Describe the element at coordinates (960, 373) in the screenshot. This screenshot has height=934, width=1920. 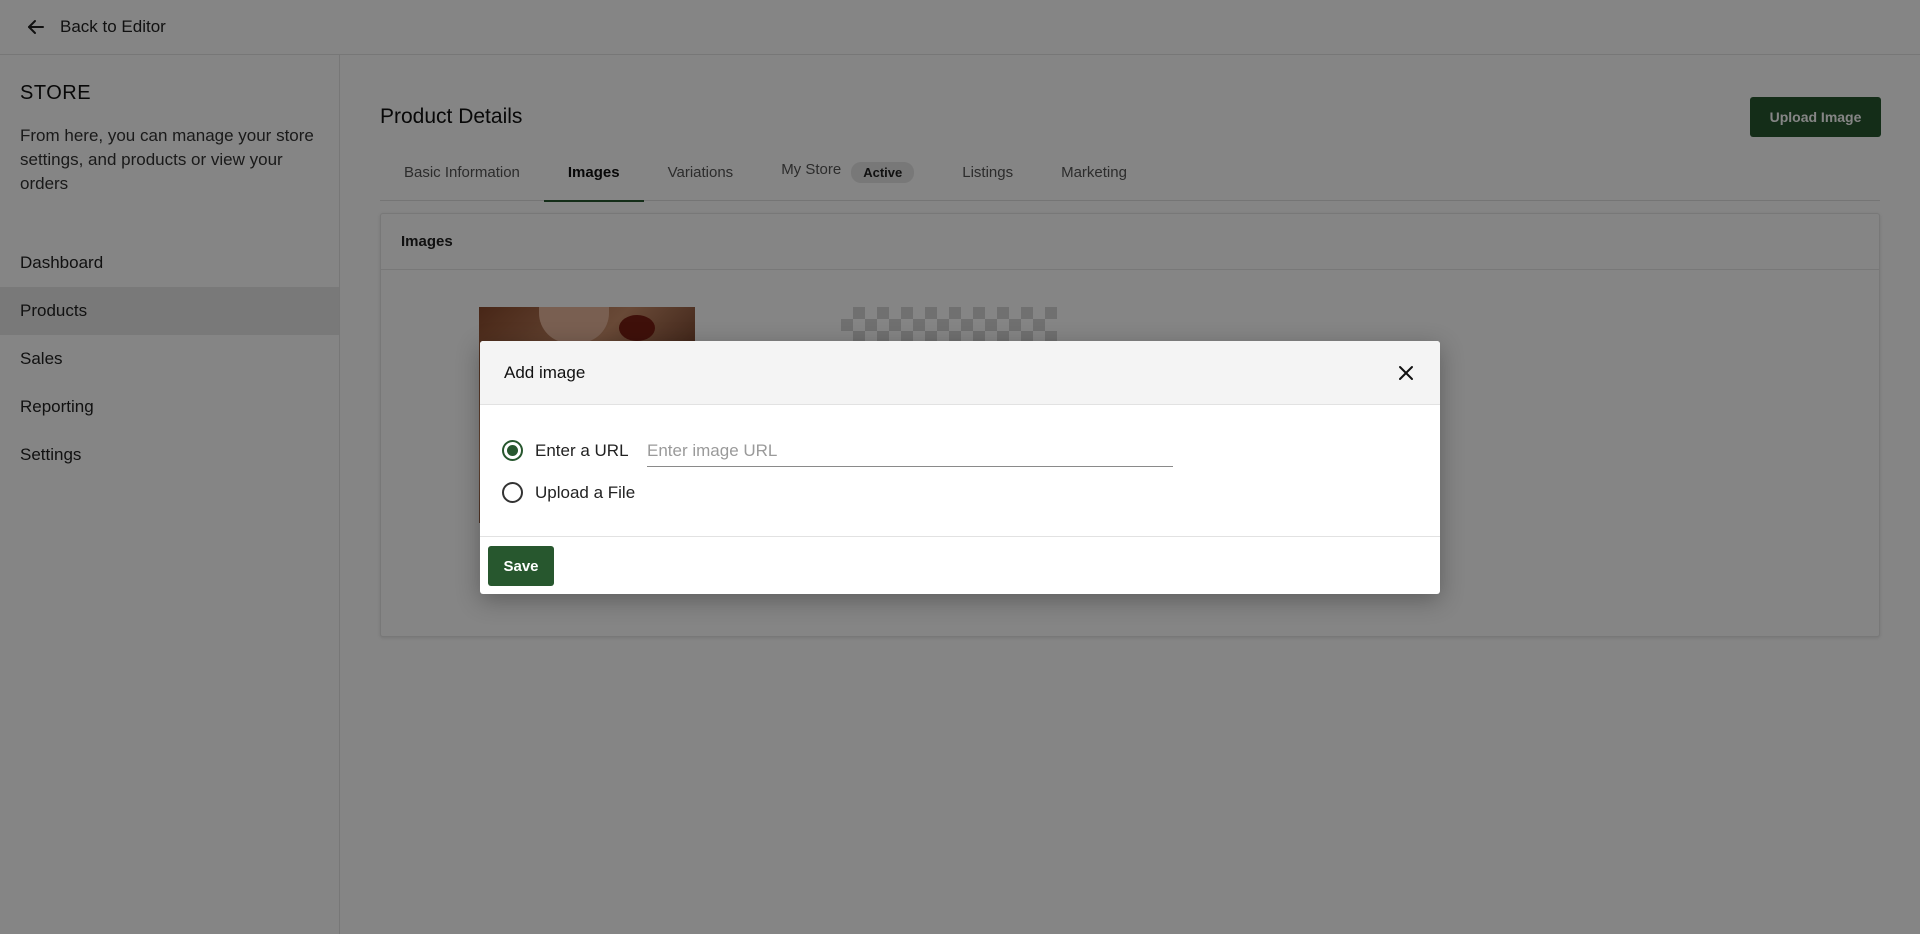
I see `dialog-header: Add image` at that location.